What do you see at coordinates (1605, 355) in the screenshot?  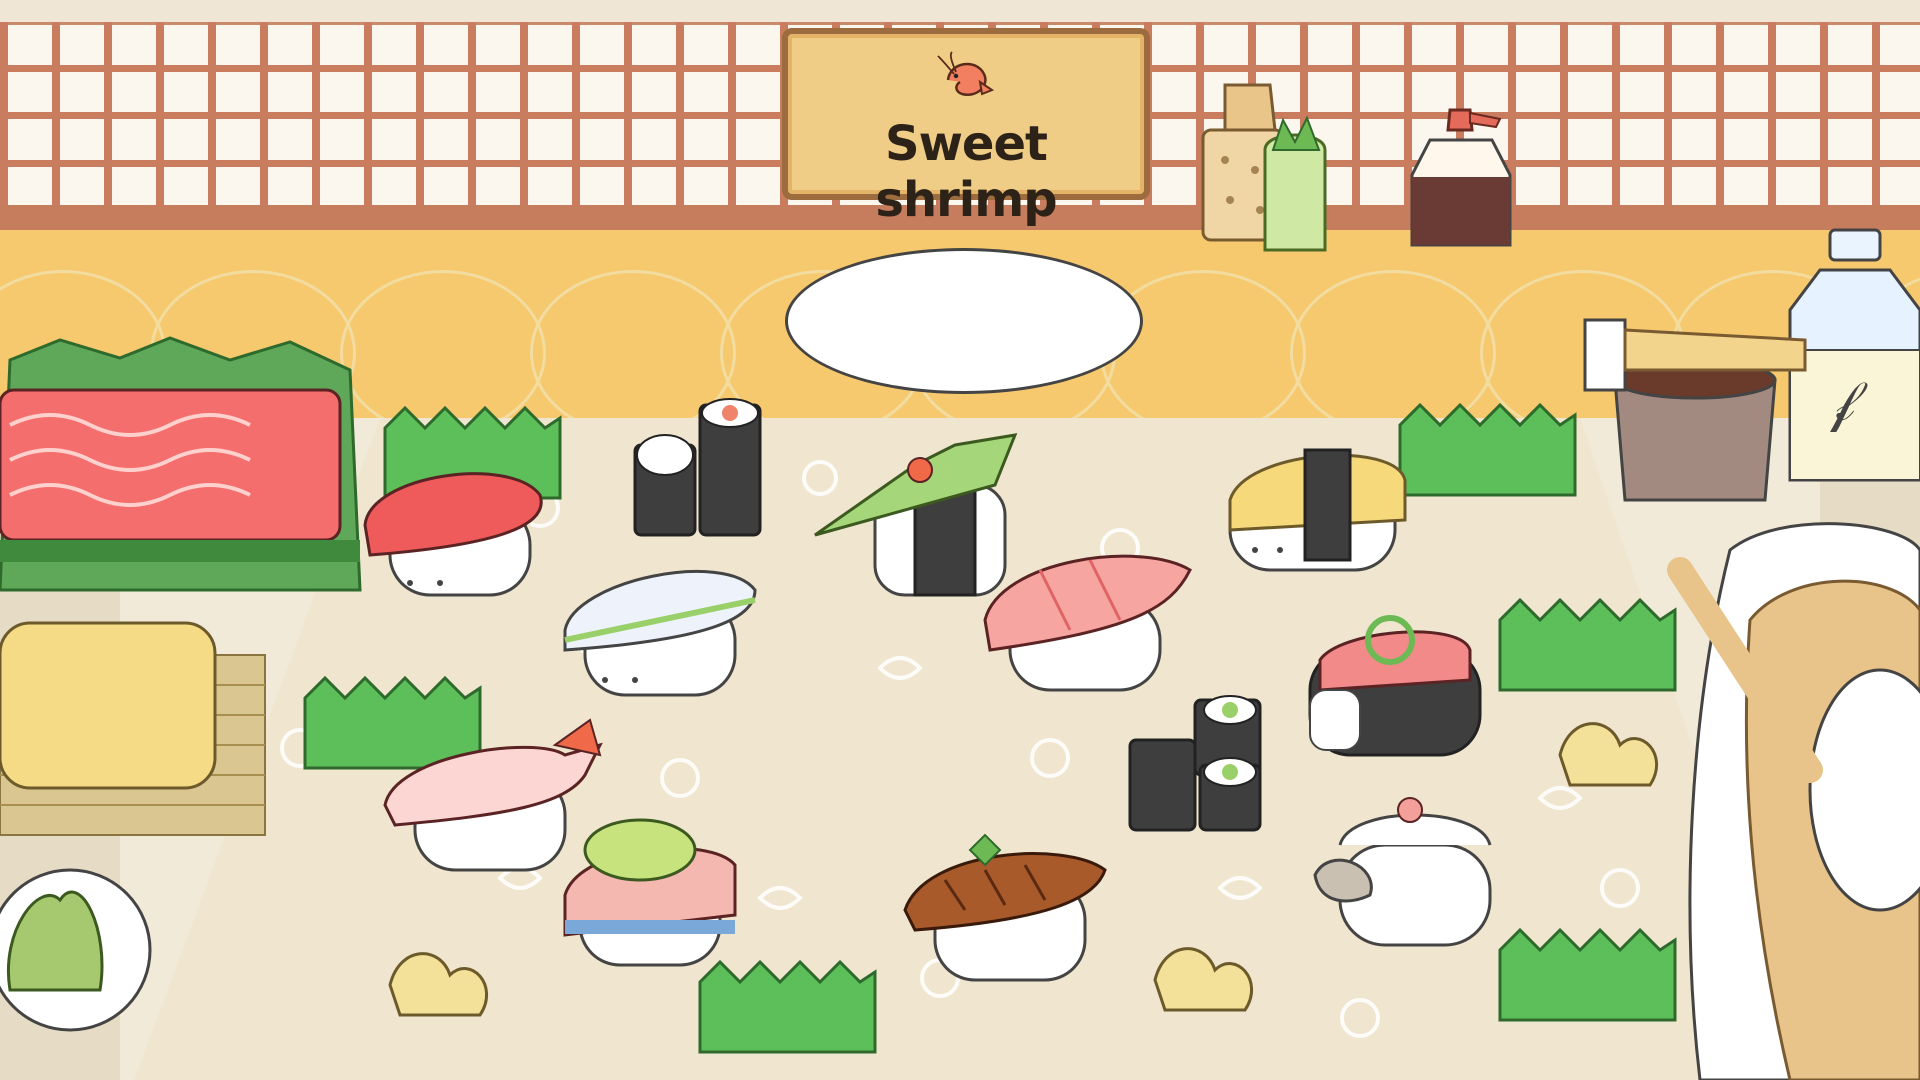 I see `sauce-brush` at bounding box center [1605, 355].